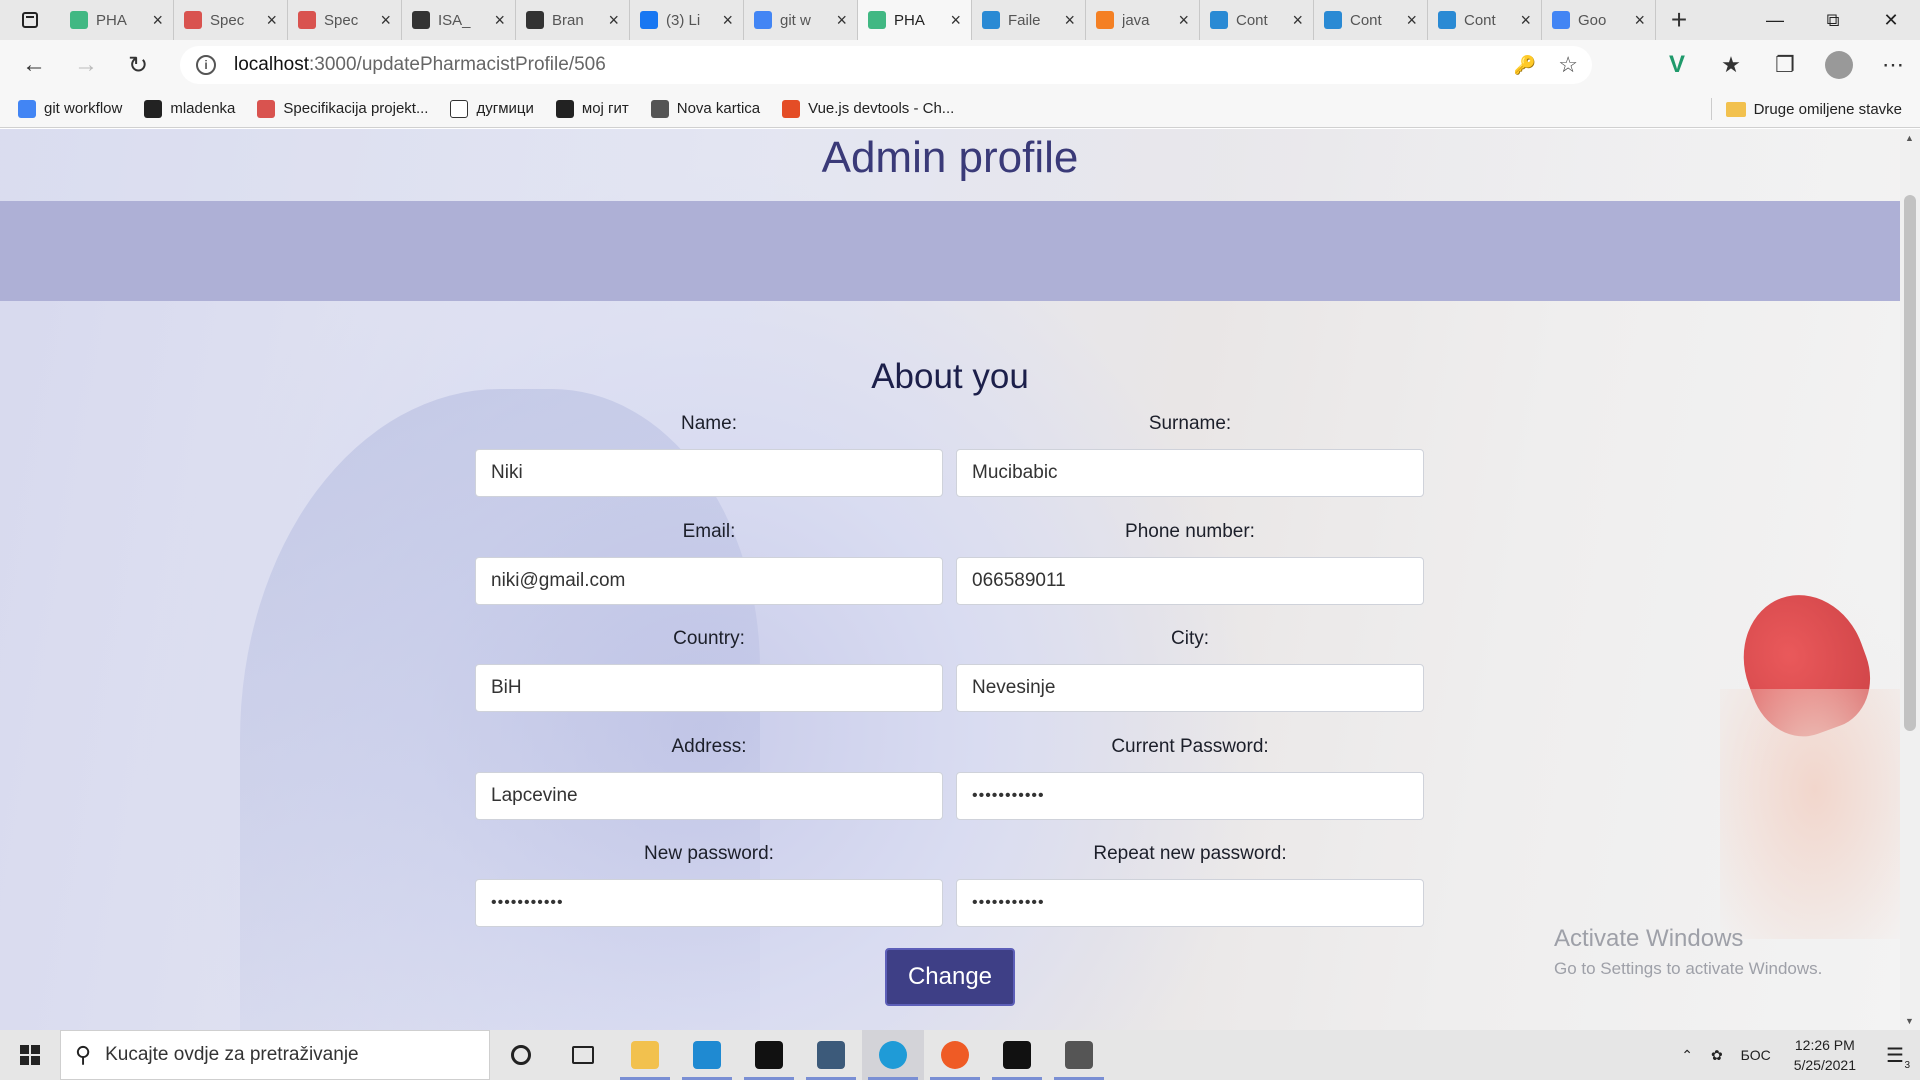 The image size is (1920, 1080). What do you see at coordinates (1839, 65) in the screenshot?
I see `profile-avatar` at bounding box center [1839, 65].